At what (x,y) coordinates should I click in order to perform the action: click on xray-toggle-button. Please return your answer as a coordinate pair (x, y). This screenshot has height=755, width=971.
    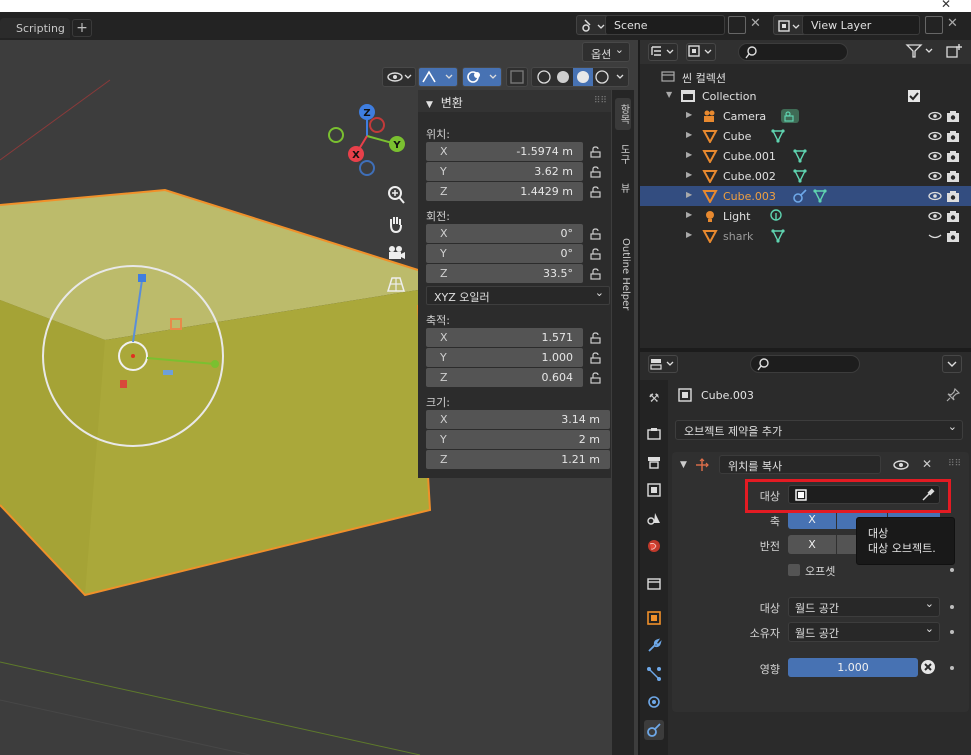
    Looking at the image, I should click on (517, 77).